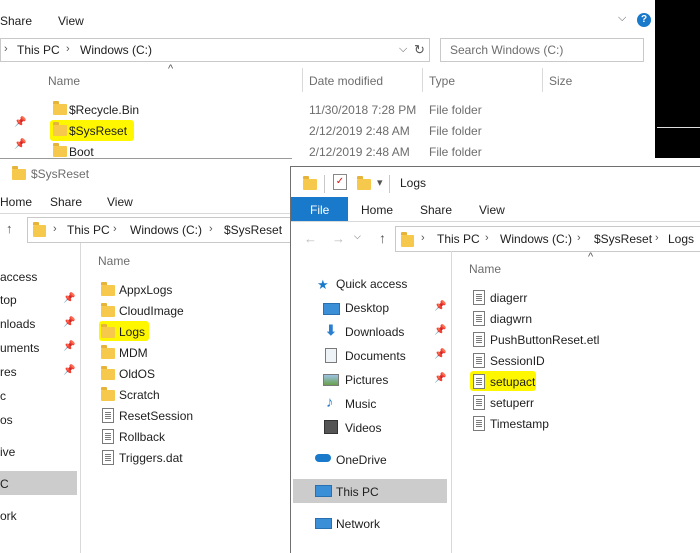 The image size is (700, 553). I want to click on list-item: SessionID, so click(517, 361).